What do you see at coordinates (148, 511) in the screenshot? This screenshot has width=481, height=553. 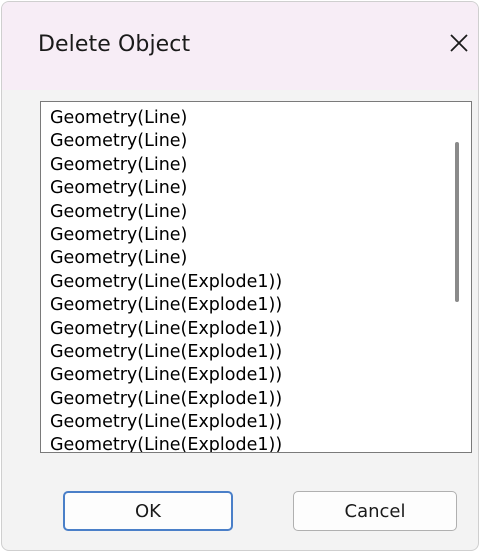 I see `ok-button: OK` at bounding box center [148, 511].